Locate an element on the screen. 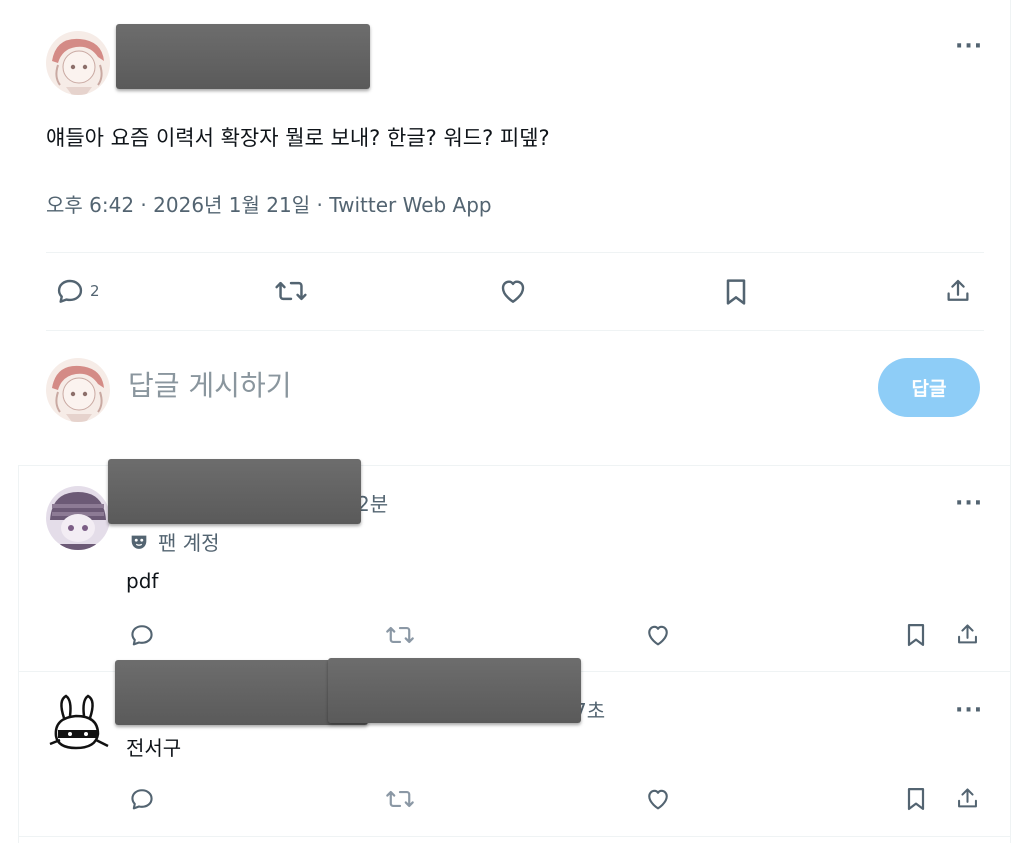 The width and height of the screenshot is (1024, 843). reply-submit-button: 답글 is located at coordinates (929, 387).